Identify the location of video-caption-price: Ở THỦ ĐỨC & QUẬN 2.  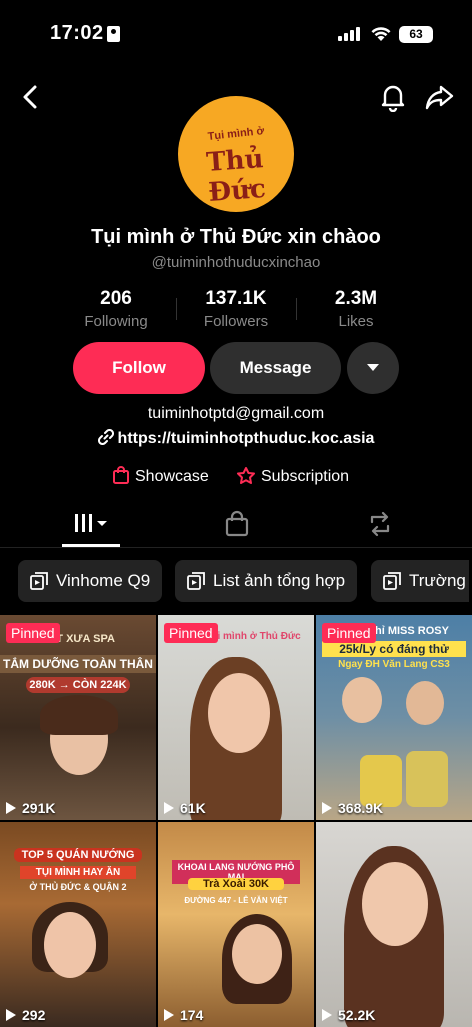
(78, 887).